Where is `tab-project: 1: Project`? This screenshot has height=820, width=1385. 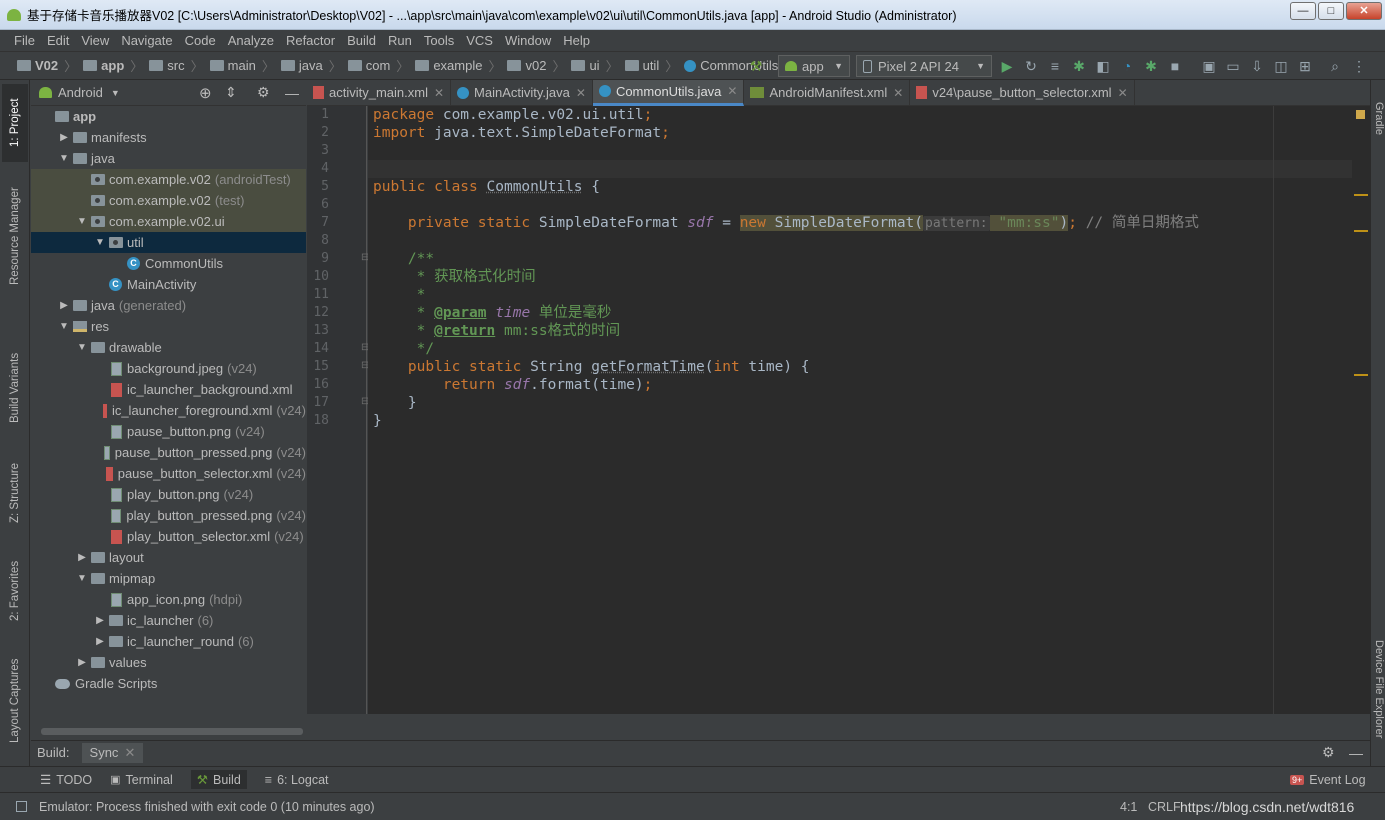
tab-project: 1: Project is located at coordinates (15, 123).